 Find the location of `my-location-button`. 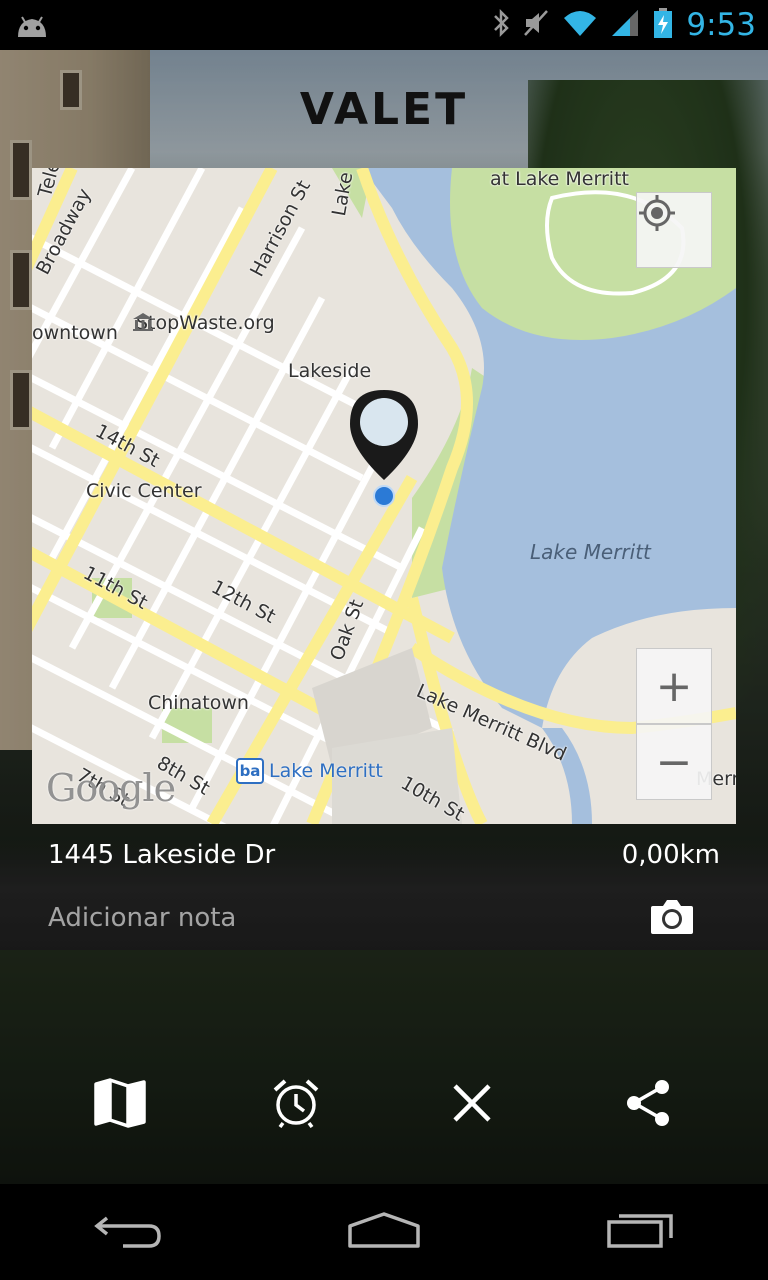

my-location-button is located at coordinates (674, 230).